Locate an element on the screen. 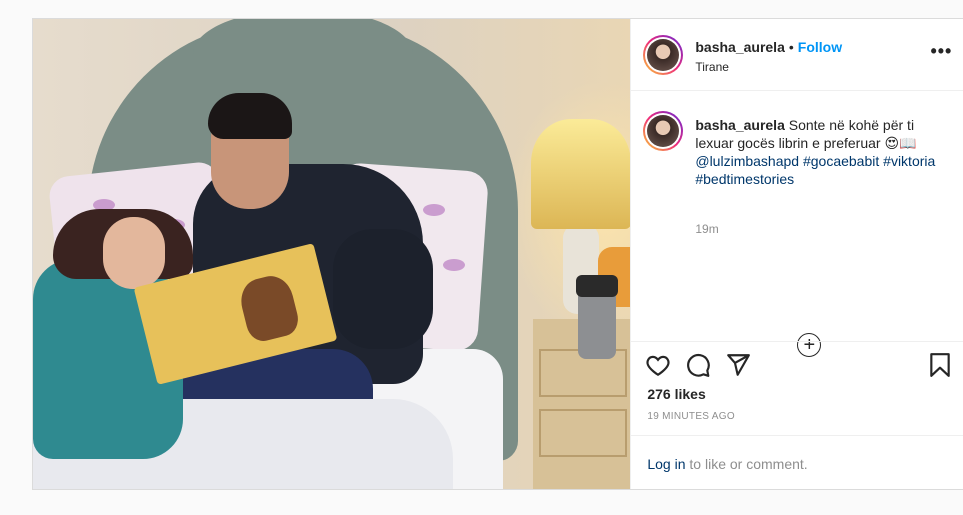 Image resolution: width=963 pixels, height=515 pixels. likes-count: 276 likes is located at coordinates (676, 394).